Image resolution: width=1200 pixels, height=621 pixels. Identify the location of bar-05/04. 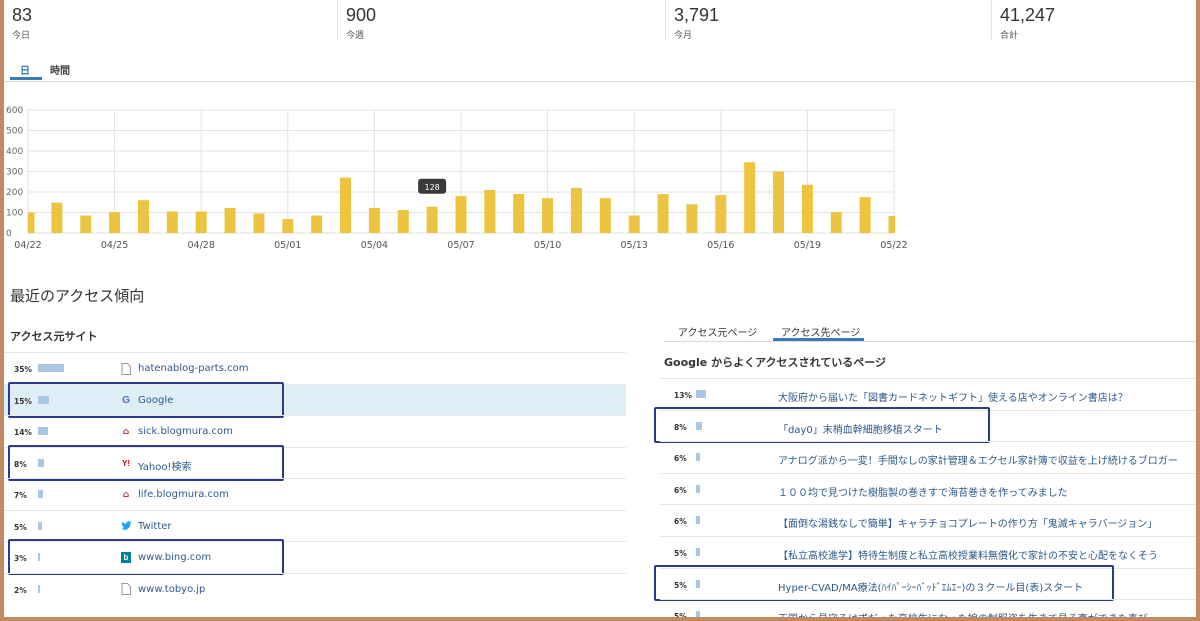
(374, 220).